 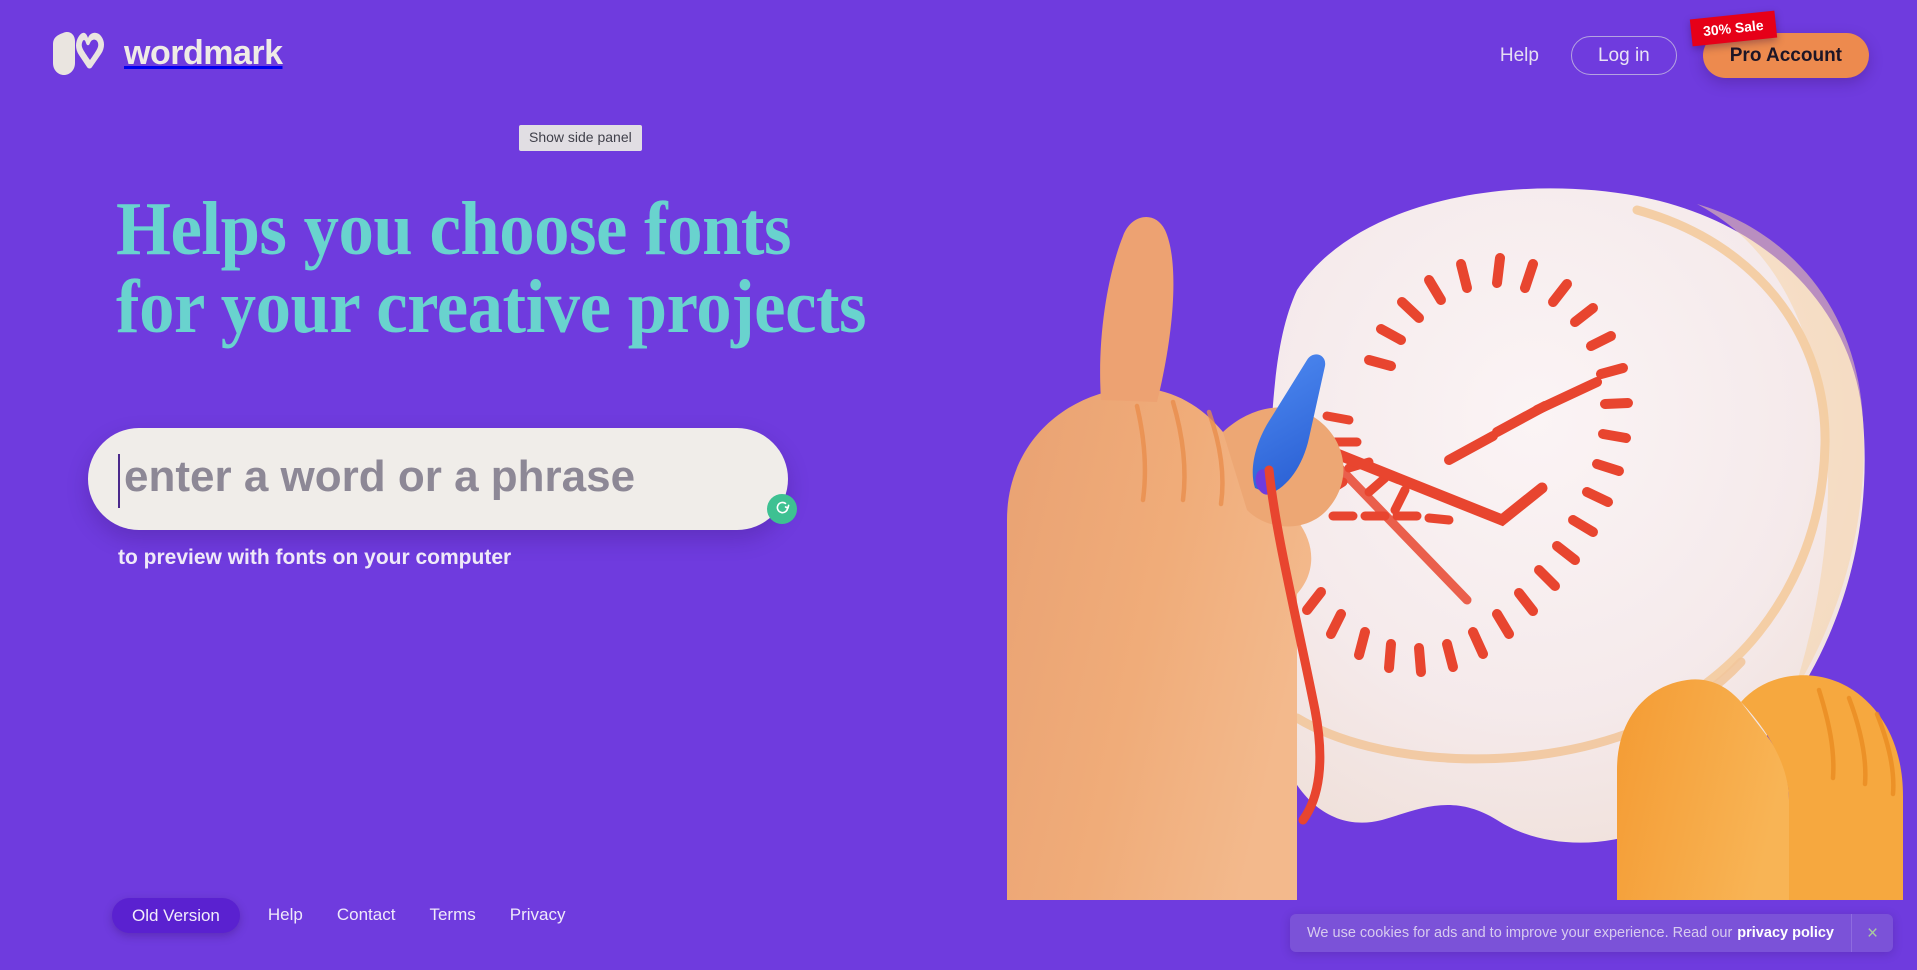 I want to click on close-icon: ×, so click(x=1872, y=933).